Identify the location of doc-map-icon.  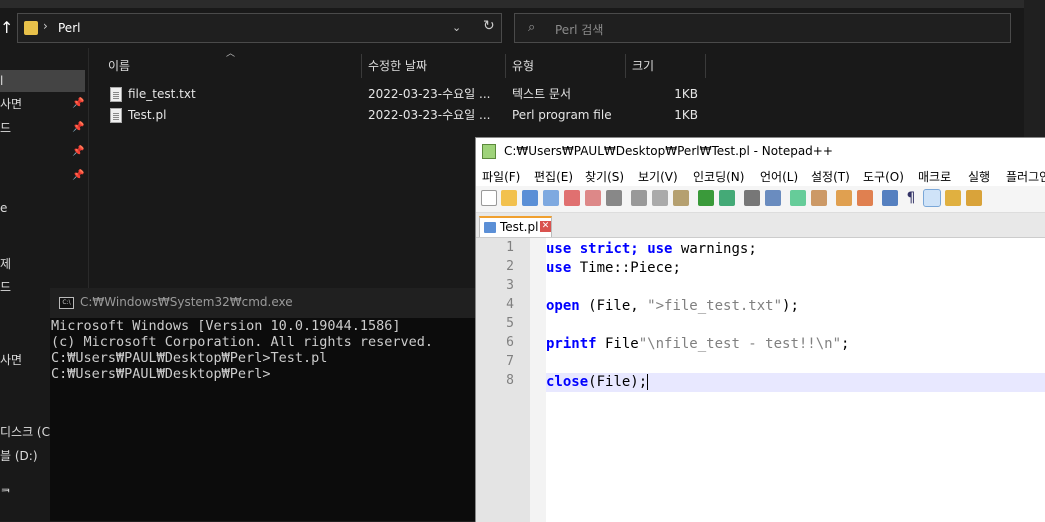
(974, 198).